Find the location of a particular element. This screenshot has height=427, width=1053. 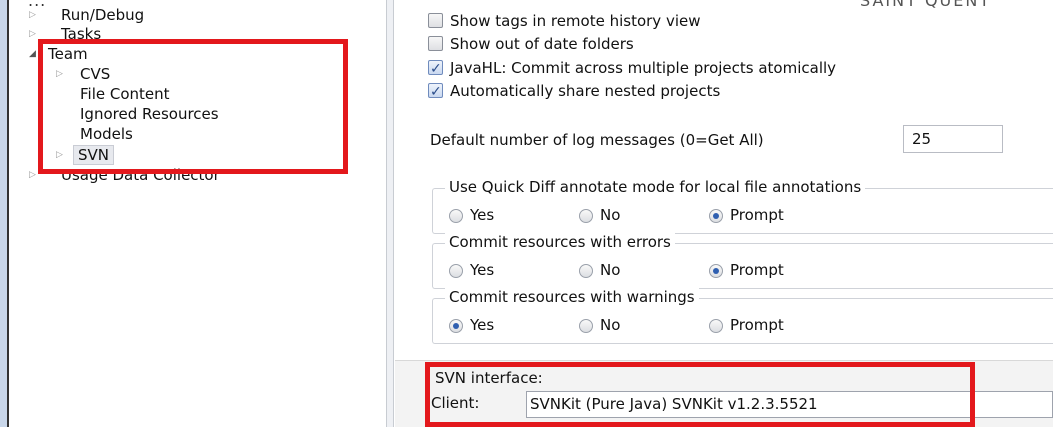

tree-item-cvs: ▷ CVS is located at coordinates (191, 74).